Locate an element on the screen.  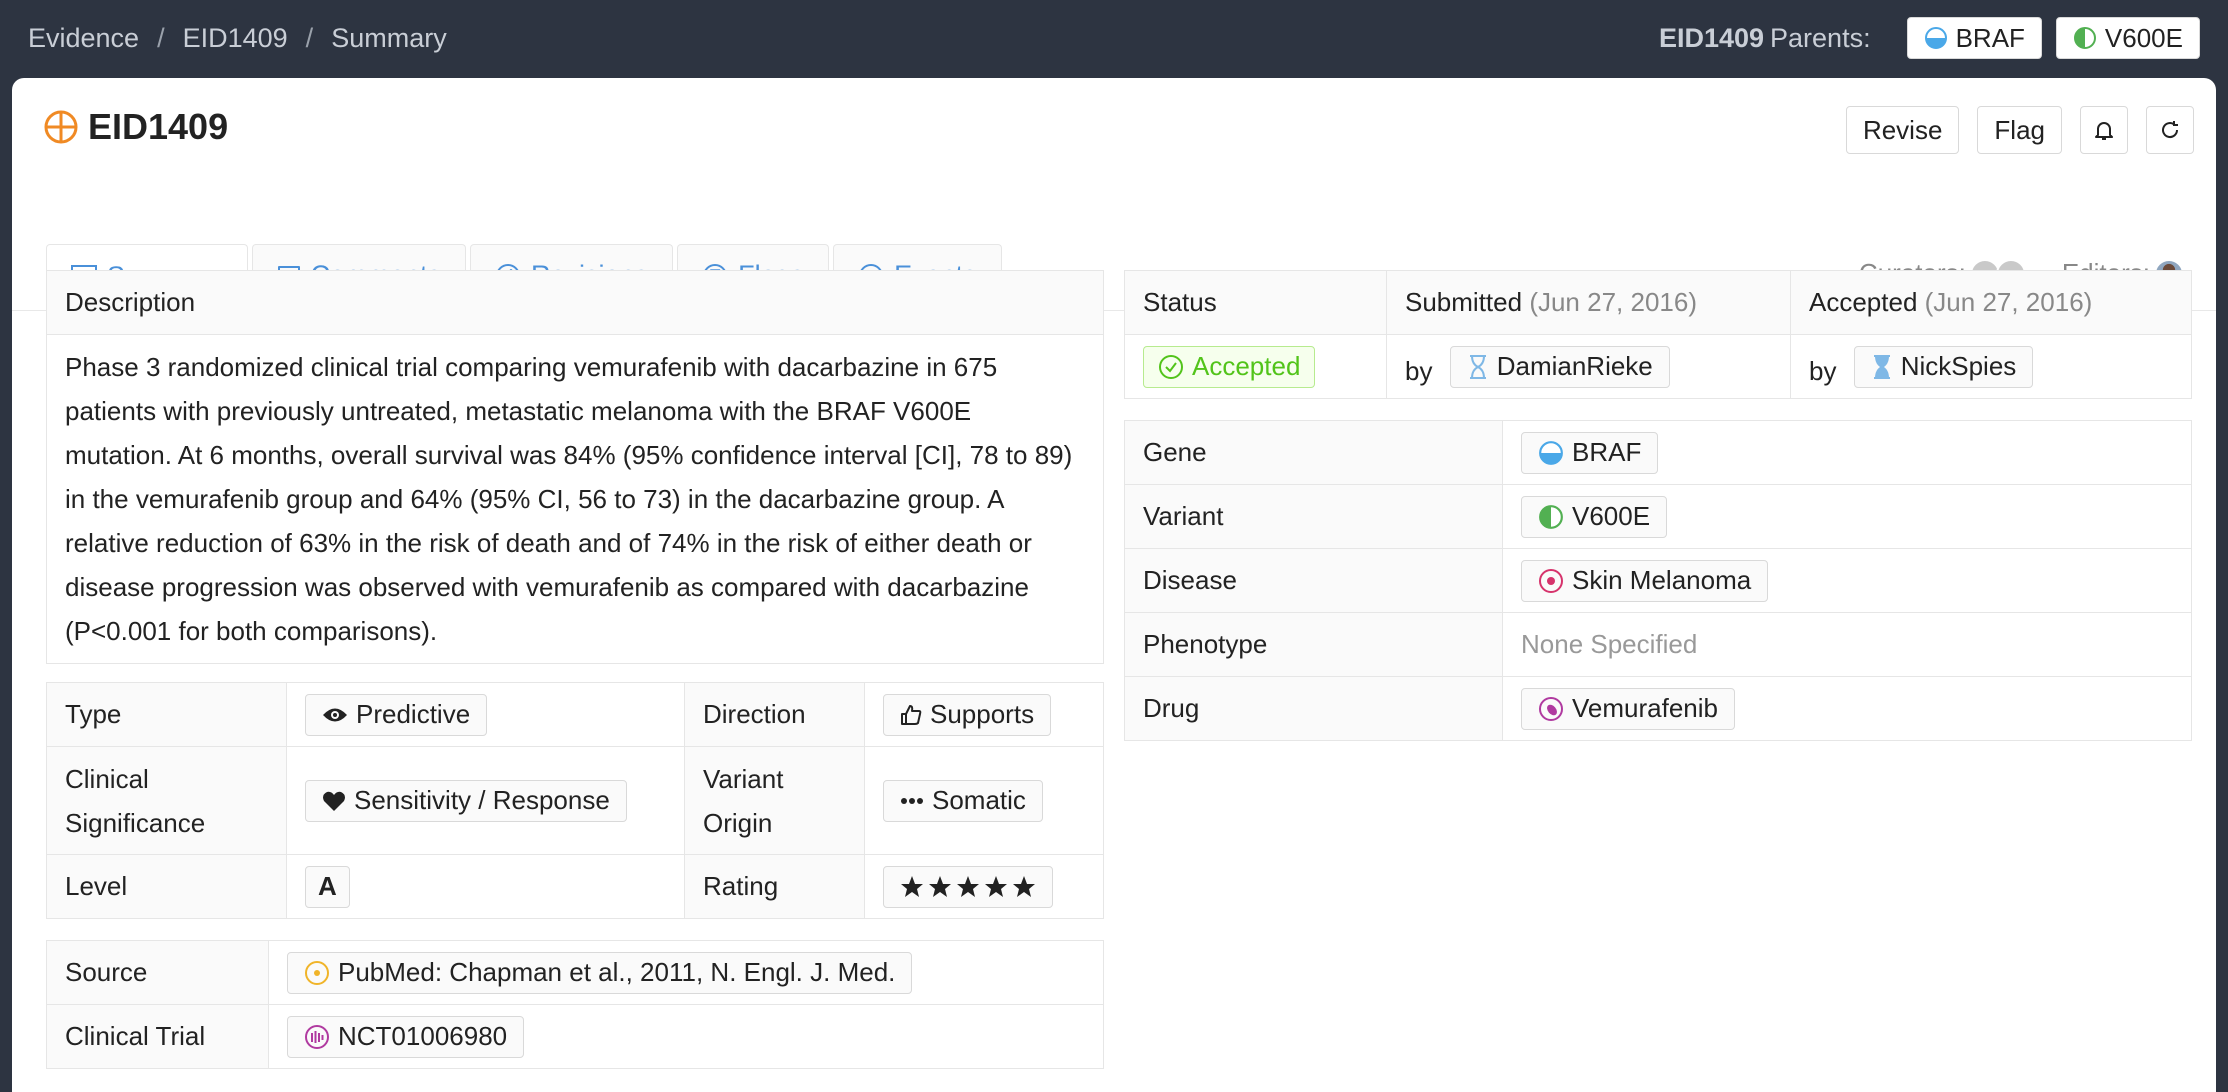
table-row: Clinical Trial NCT01006980 is located at coordinates (575, 1036).